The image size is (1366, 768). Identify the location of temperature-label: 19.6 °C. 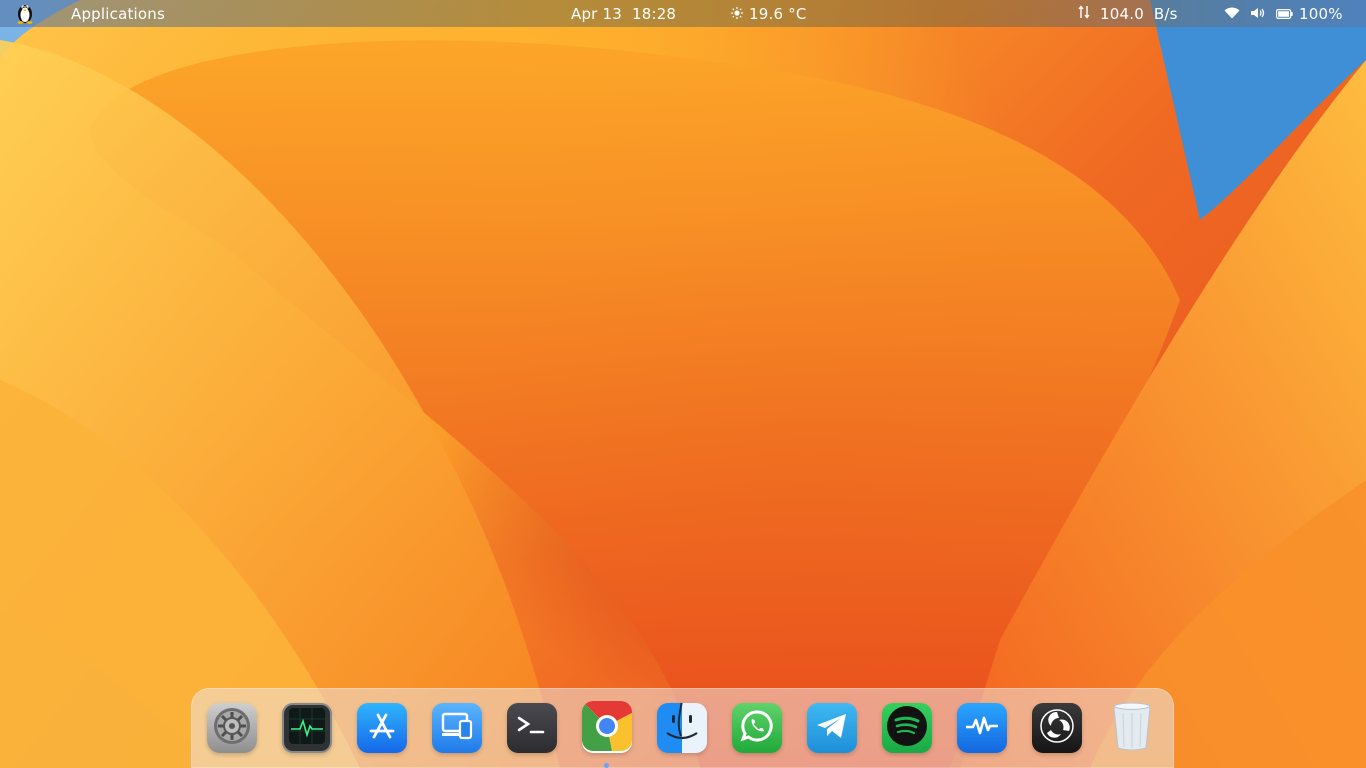
(778, 13).